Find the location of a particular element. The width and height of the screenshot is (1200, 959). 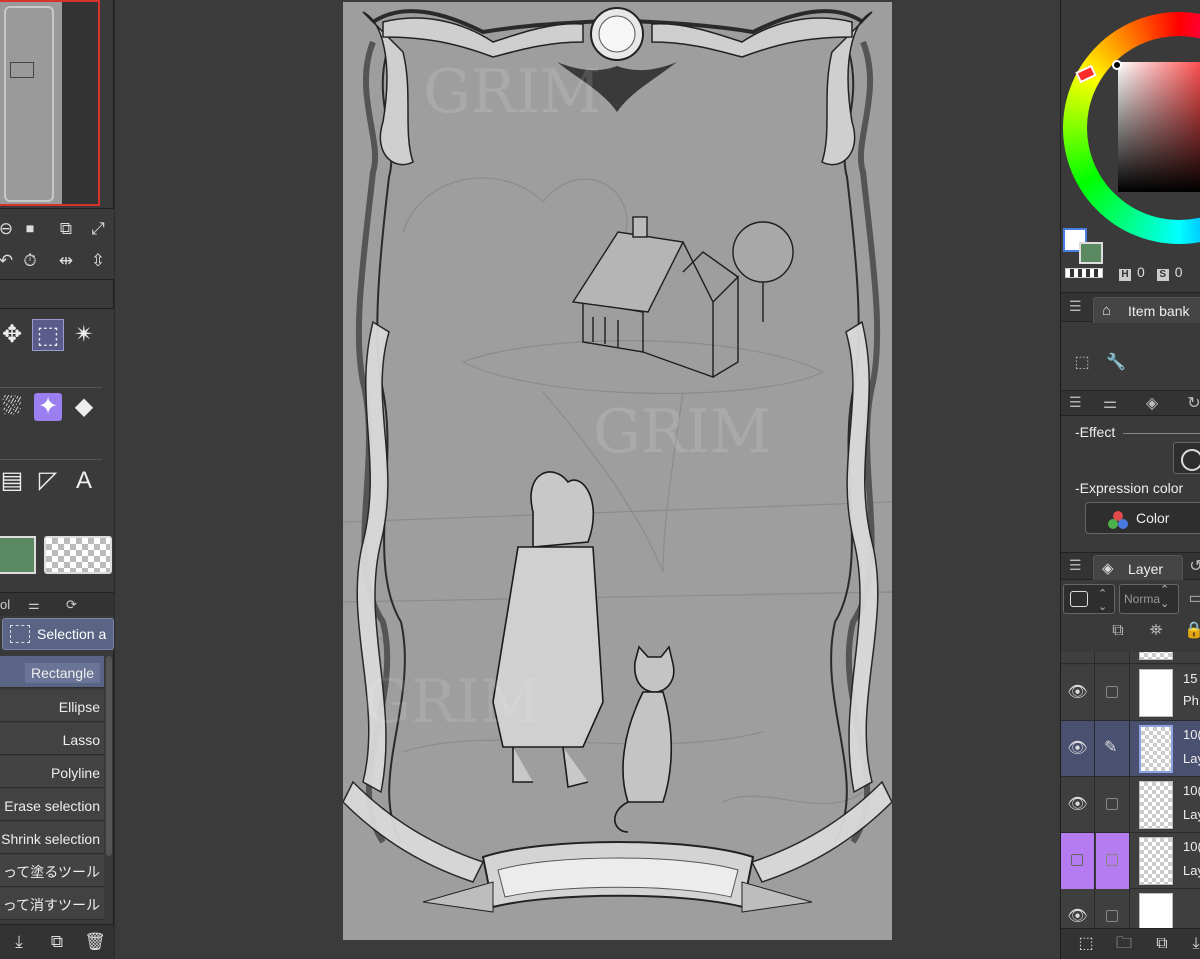

tab-subtool: ol is located at coordinates (5, 604).